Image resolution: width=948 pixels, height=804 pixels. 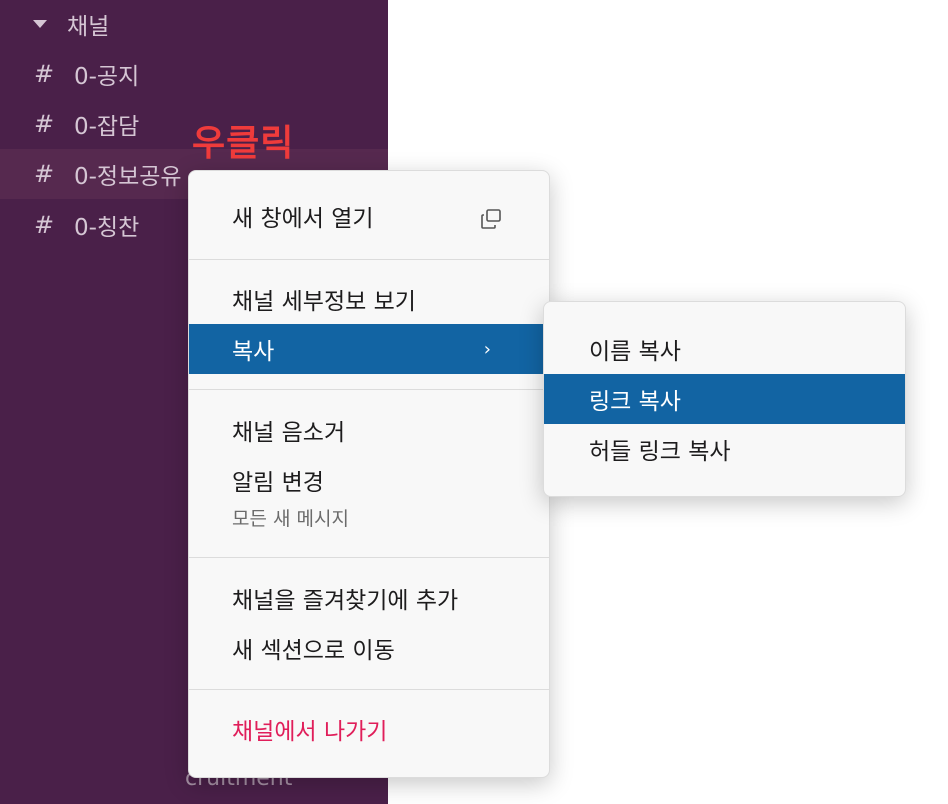 I want to click on add-to-favorites-item: 채널을 즐겨찾기에 추가, so click(x=369, y=598).